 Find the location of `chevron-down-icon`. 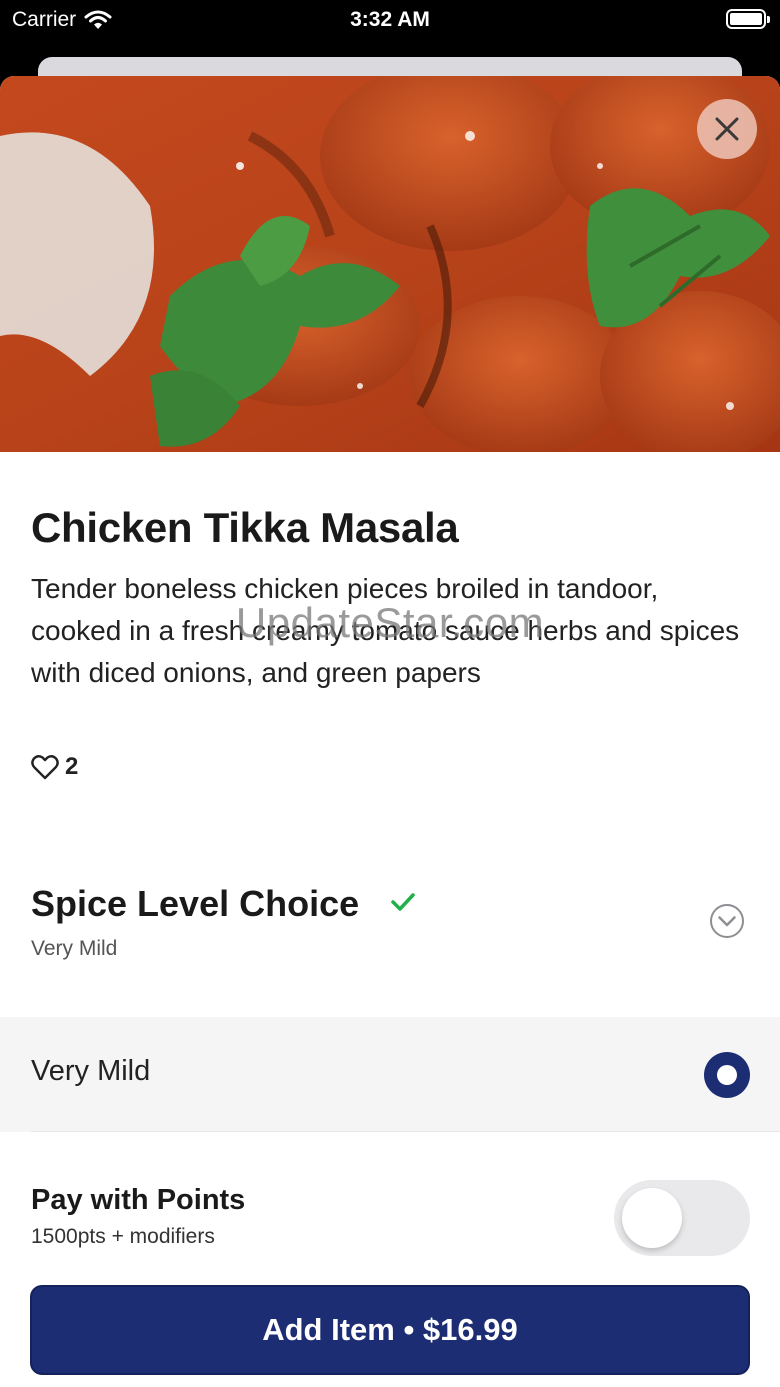

chevron-down-icon is located at coordinates (727, 921).